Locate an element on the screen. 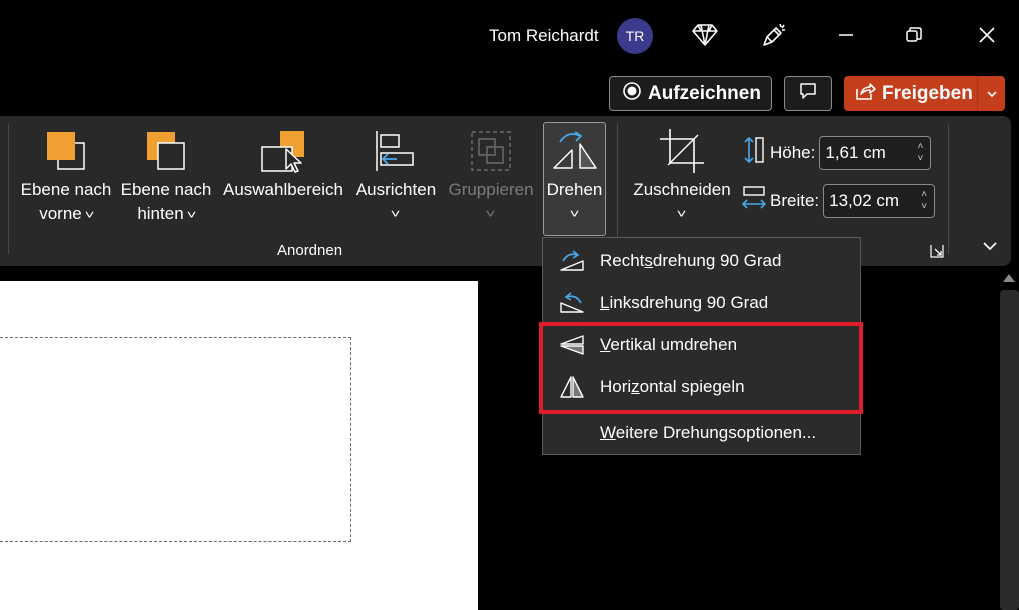 This screenshot has height=610, width=1019. restore-icon is located at coordinates (914, 35).